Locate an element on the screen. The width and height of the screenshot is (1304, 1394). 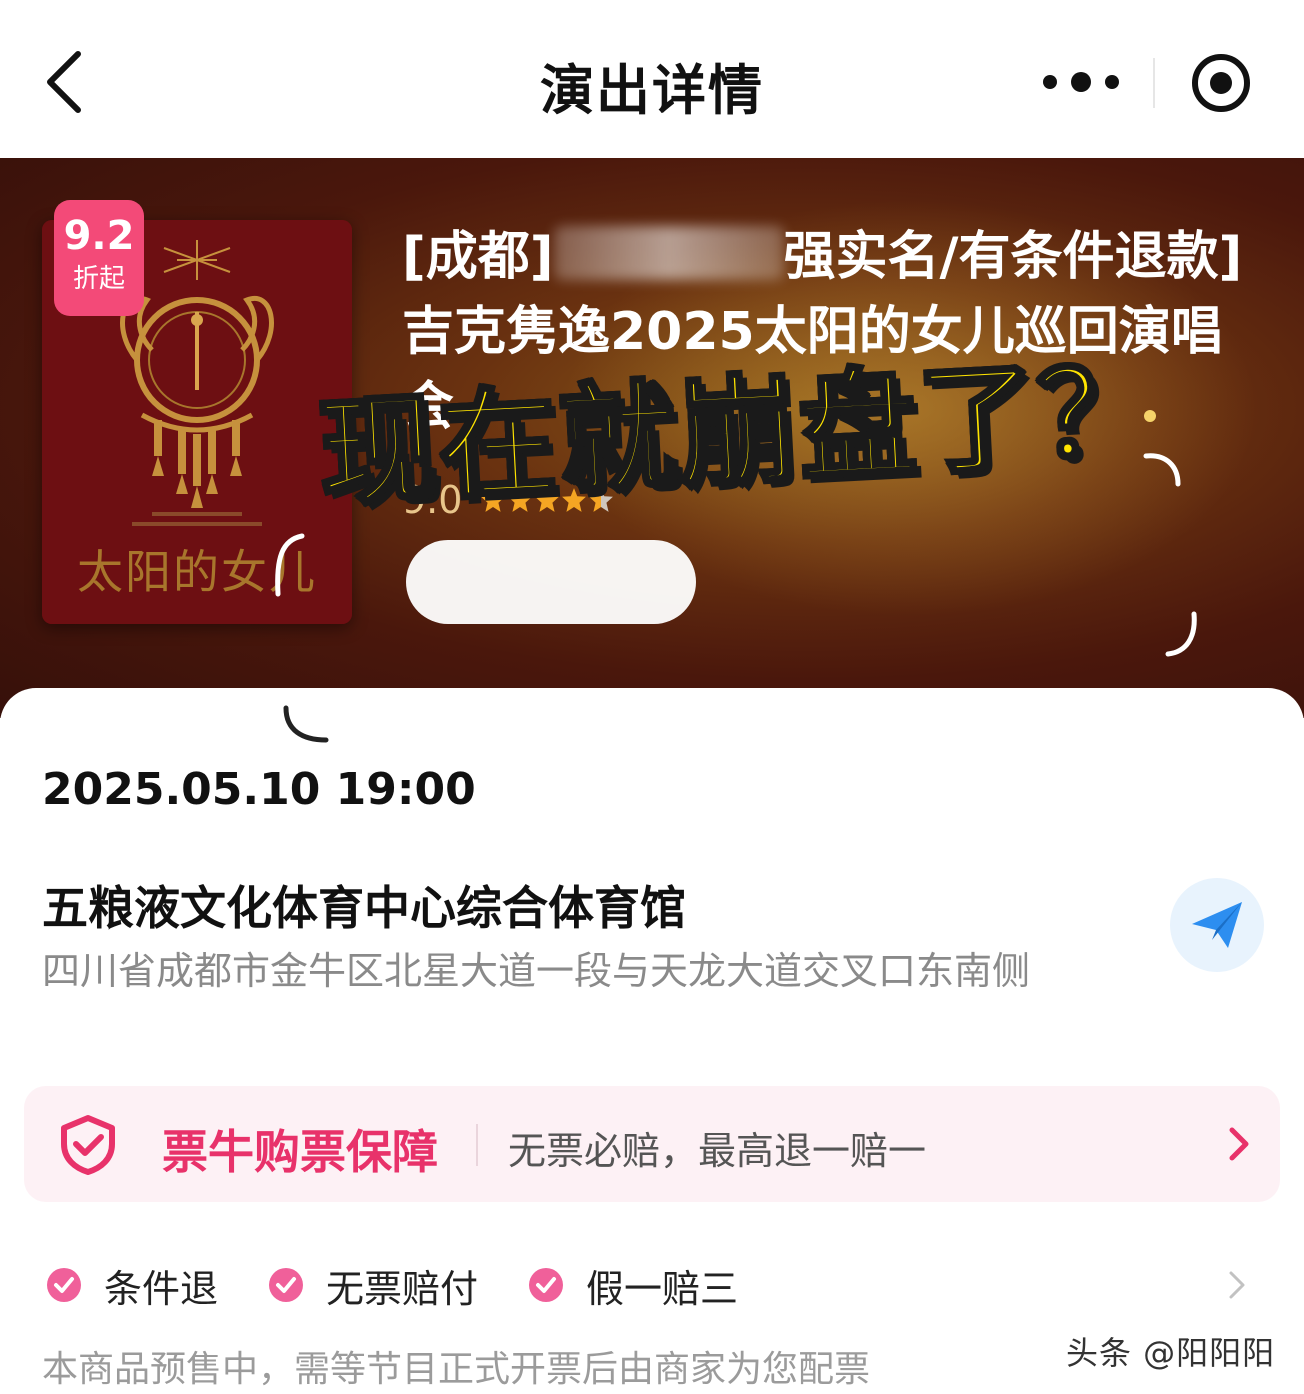
more-dots-icon is located at coordinates (1081, 82).